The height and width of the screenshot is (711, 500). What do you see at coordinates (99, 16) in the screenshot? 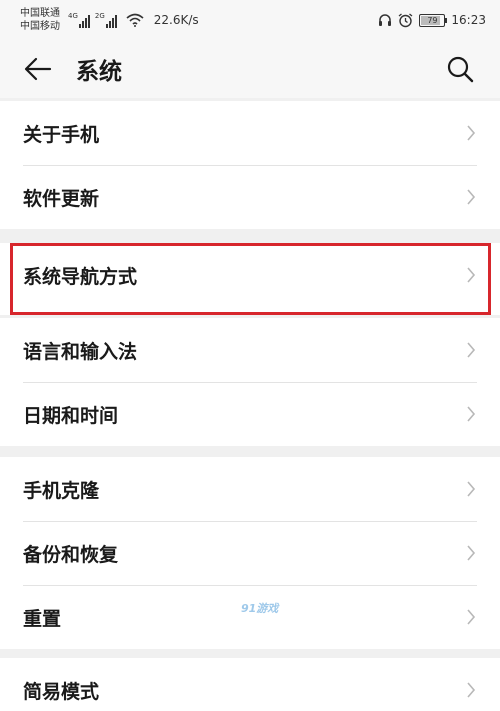
I see `signal-2-tag: 2G` at bounding box center [99, 16].